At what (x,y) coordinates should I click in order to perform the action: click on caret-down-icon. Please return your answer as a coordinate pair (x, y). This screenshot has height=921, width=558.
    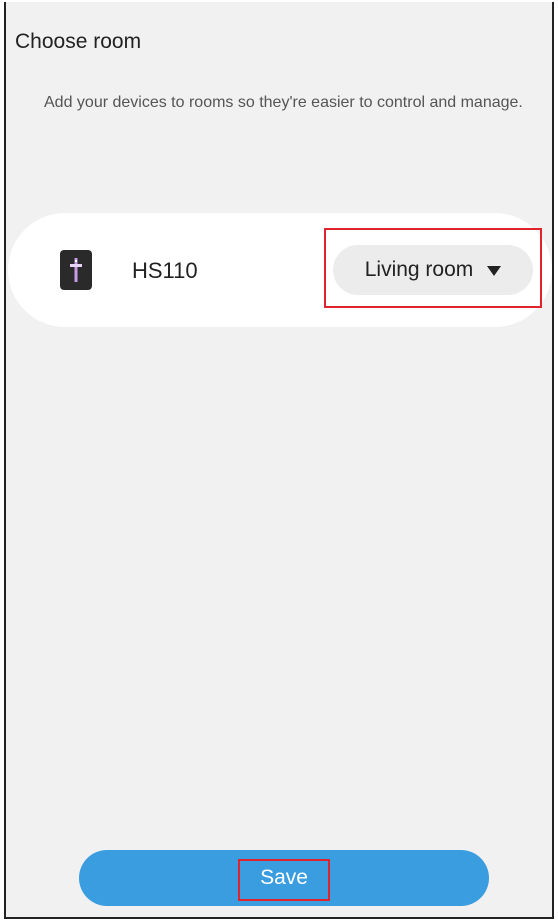
    Looking at the image, I should click on (494, 271).